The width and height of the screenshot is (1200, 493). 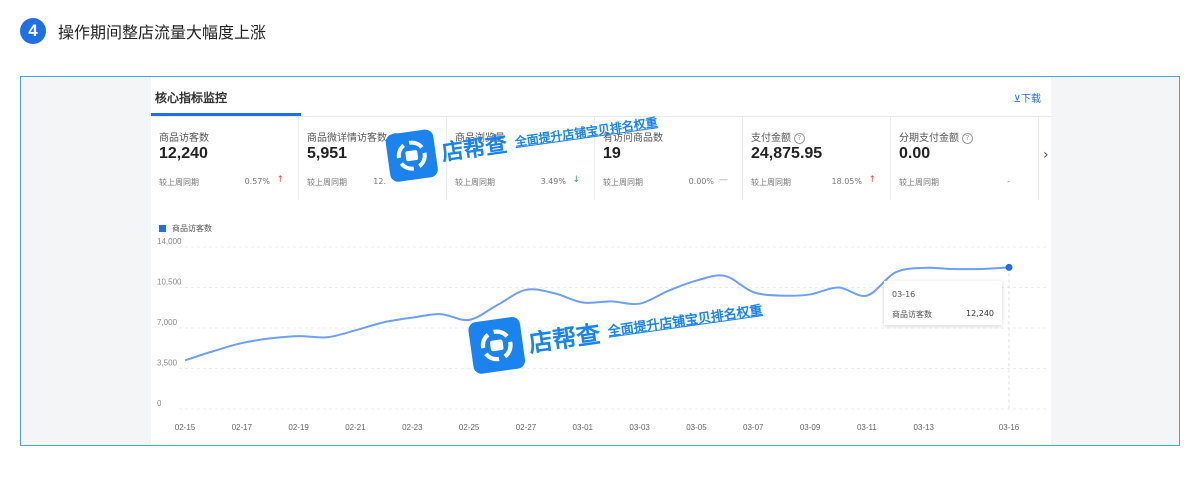 I want to click on y-tick-label: 14,000, so click(x=169, y=241).